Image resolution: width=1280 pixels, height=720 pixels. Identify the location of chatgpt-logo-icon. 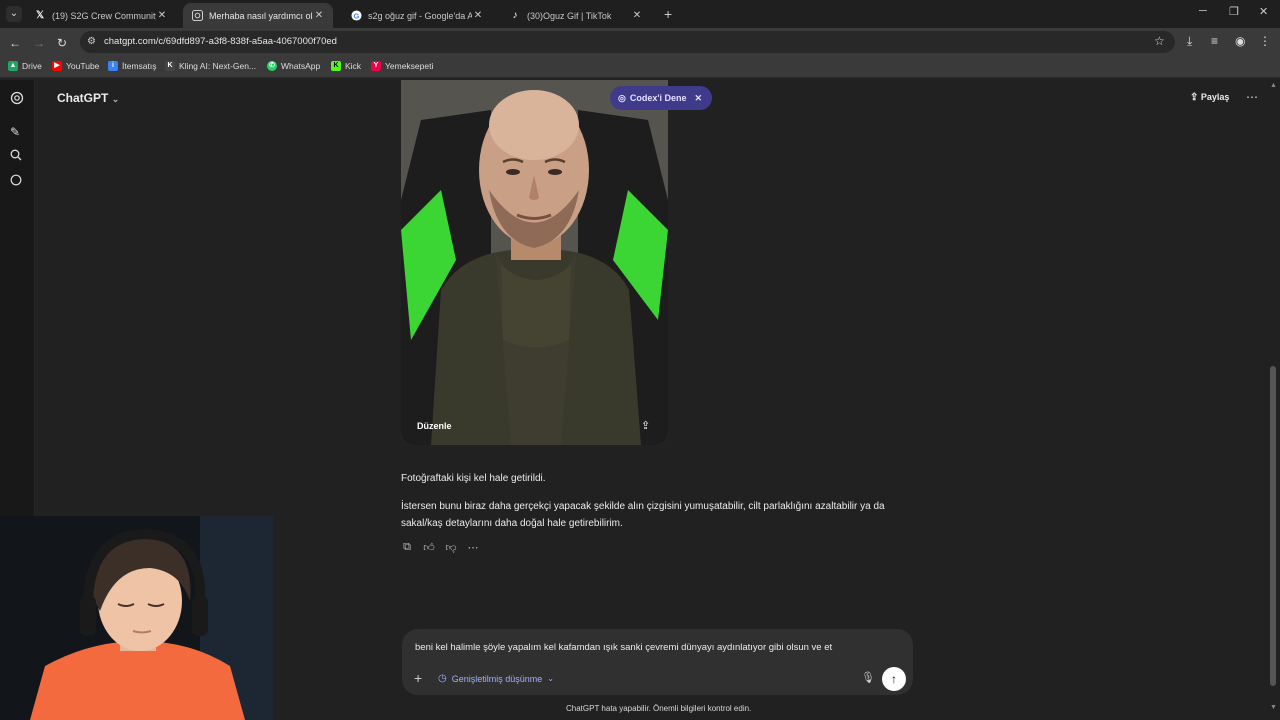
(197, 16).